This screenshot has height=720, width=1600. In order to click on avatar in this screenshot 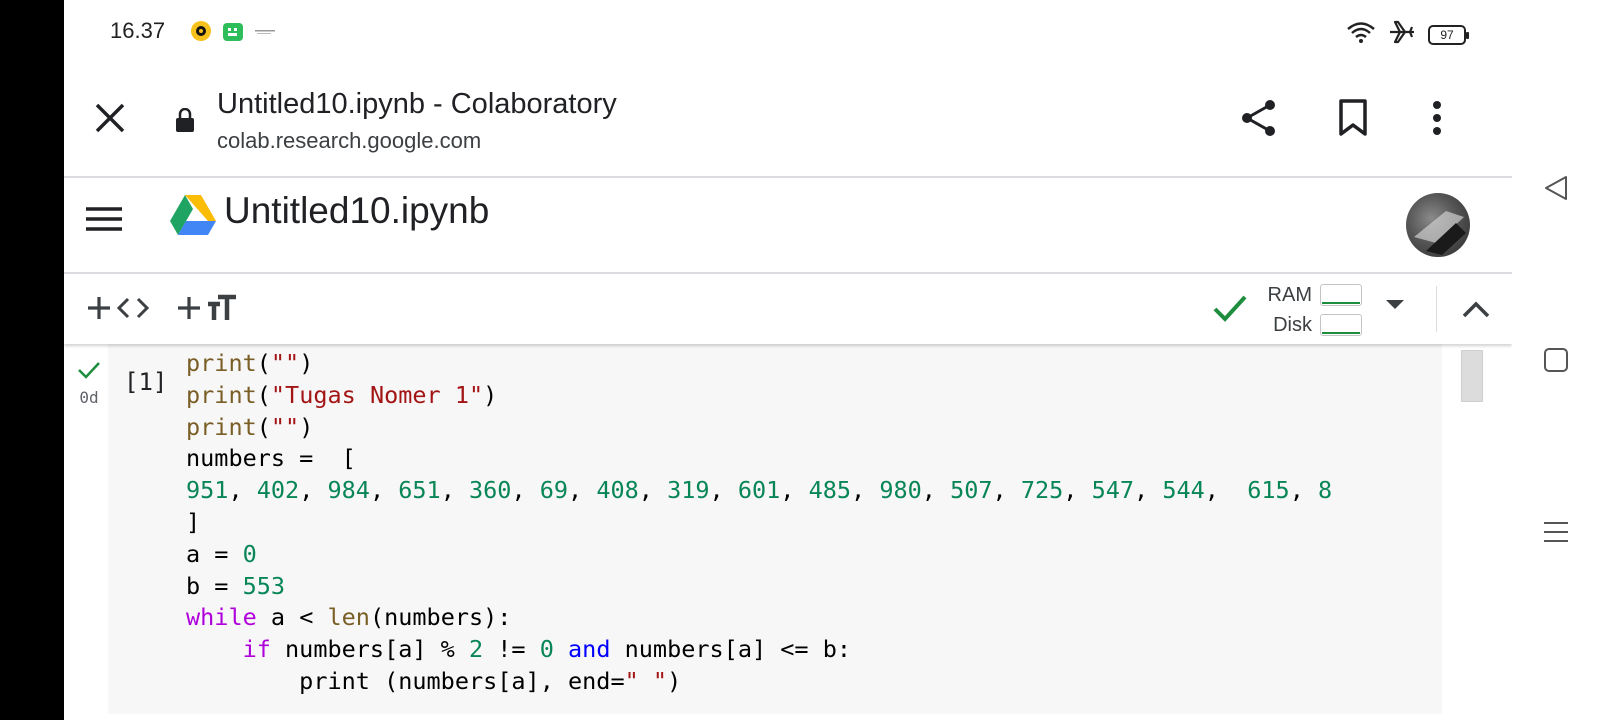, I will do `click(1438, 225)`.